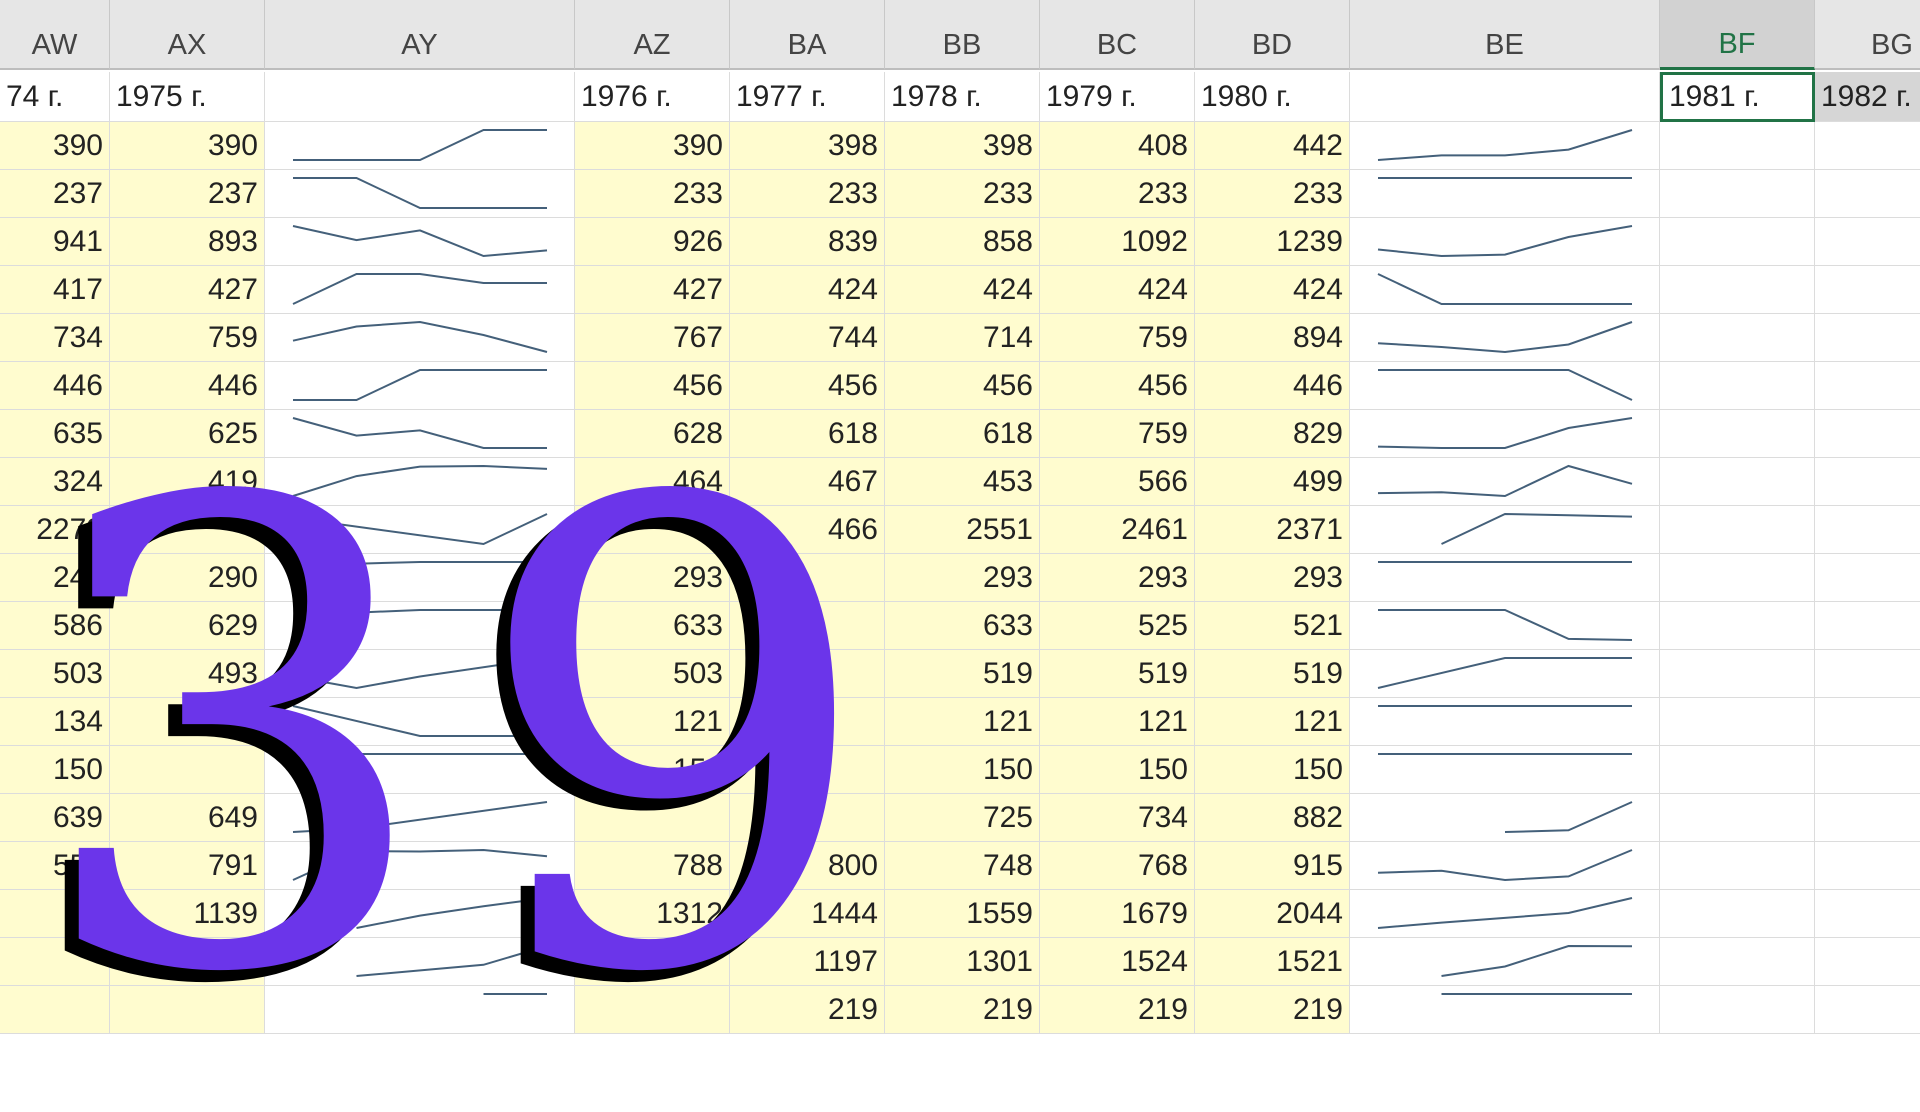  What do you see at coordinates (962, 290) in the screenshot?
I see `cell-bb-row-6: 424` at bounding box center [962, 290].